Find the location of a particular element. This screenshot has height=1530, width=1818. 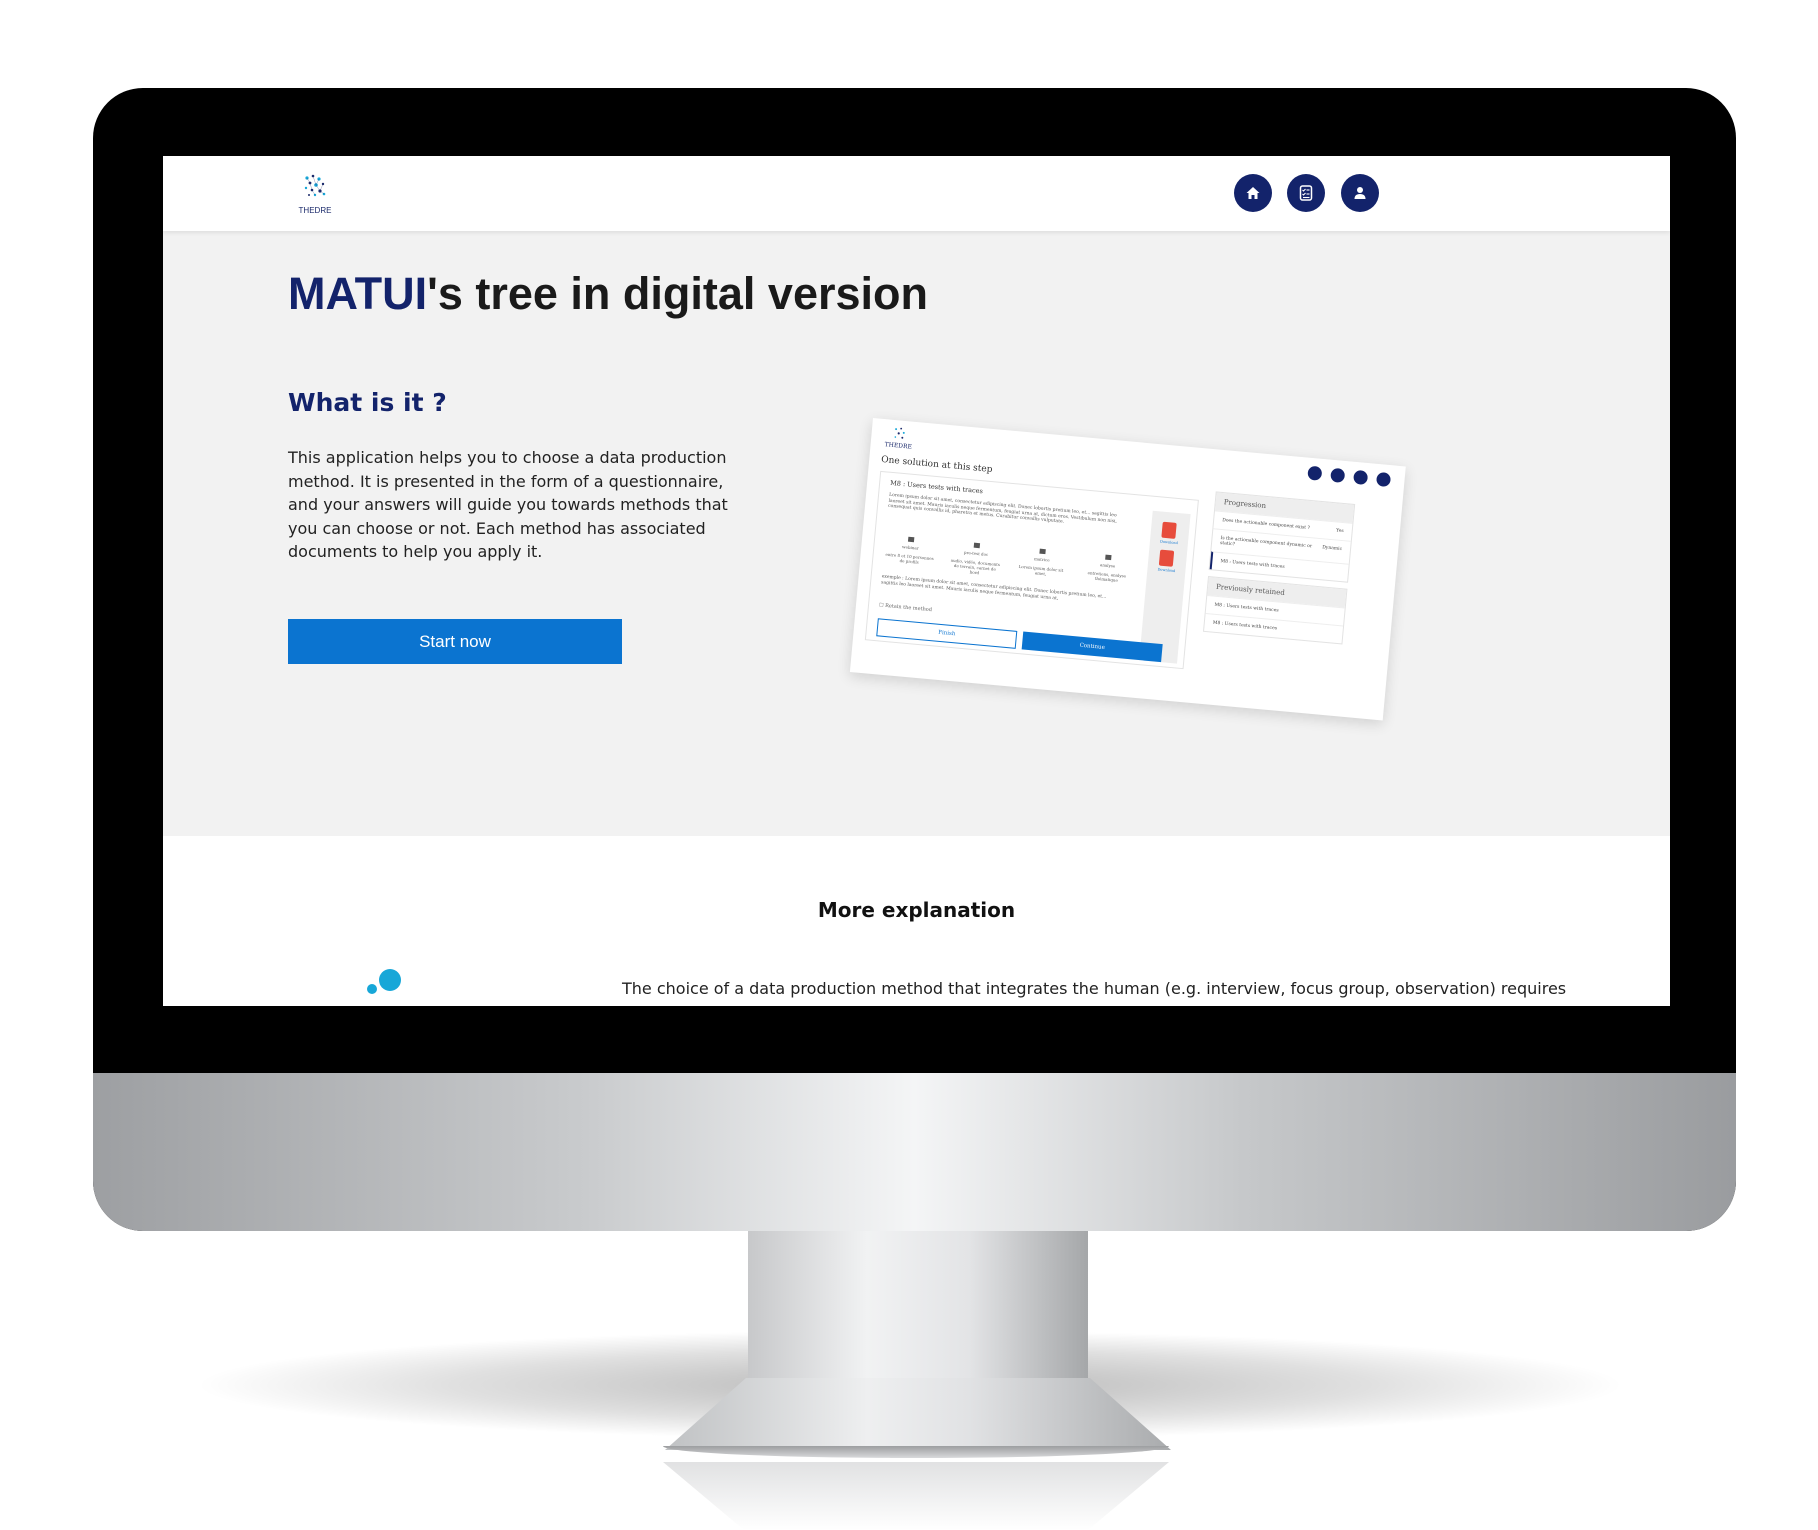

preview-account-icon is located at coordinates (1383, 479).